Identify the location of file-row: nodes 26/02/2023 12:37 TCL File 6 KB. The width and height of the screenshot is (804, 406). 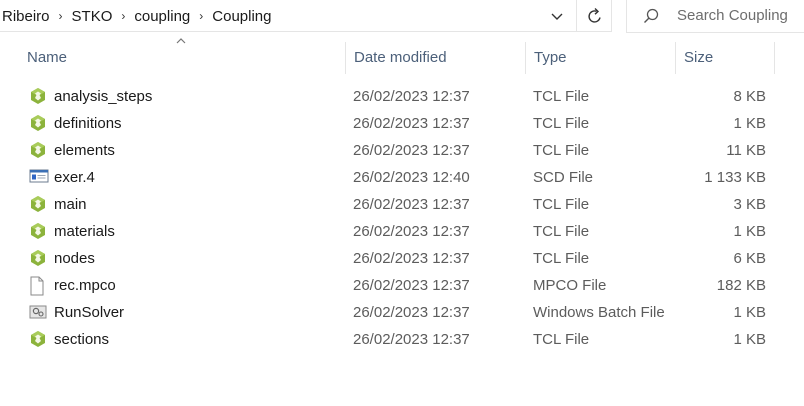
(402, 258).